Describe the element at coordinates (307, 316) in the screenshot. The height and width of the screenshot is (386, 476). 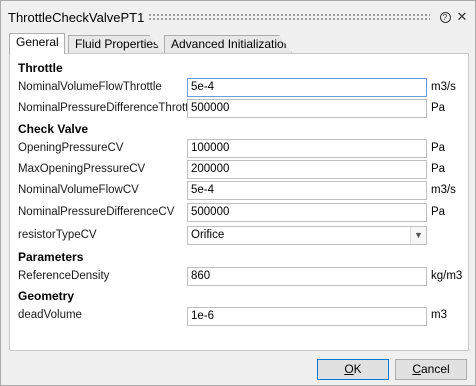
I see `input-dead-volume: 1e-6` at that location.